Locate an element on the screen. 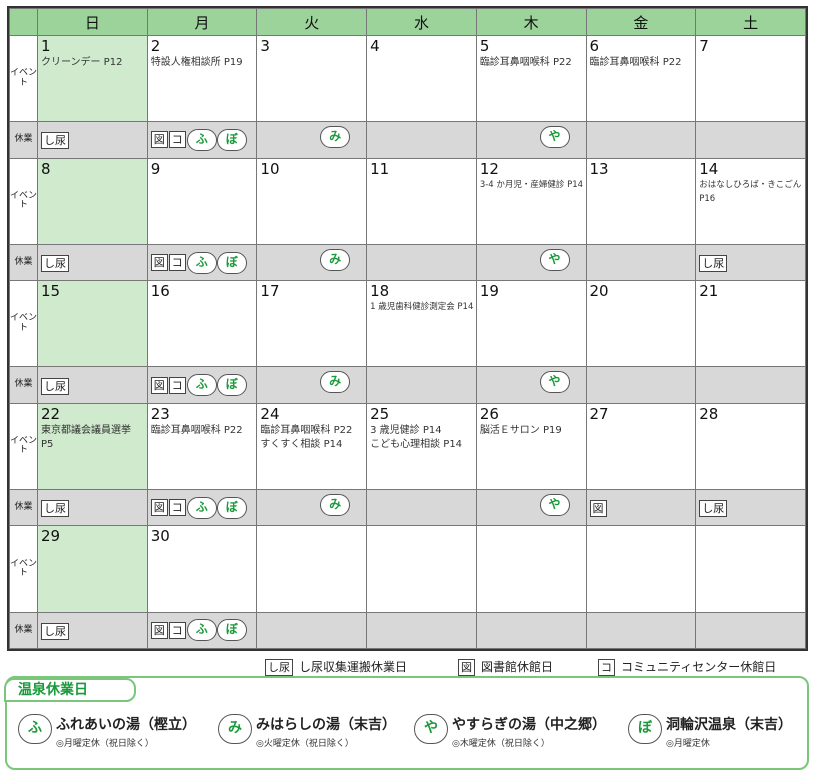  weekday-header: 日 月 火 水 木 金 土 is located at coordinates (407, 22).